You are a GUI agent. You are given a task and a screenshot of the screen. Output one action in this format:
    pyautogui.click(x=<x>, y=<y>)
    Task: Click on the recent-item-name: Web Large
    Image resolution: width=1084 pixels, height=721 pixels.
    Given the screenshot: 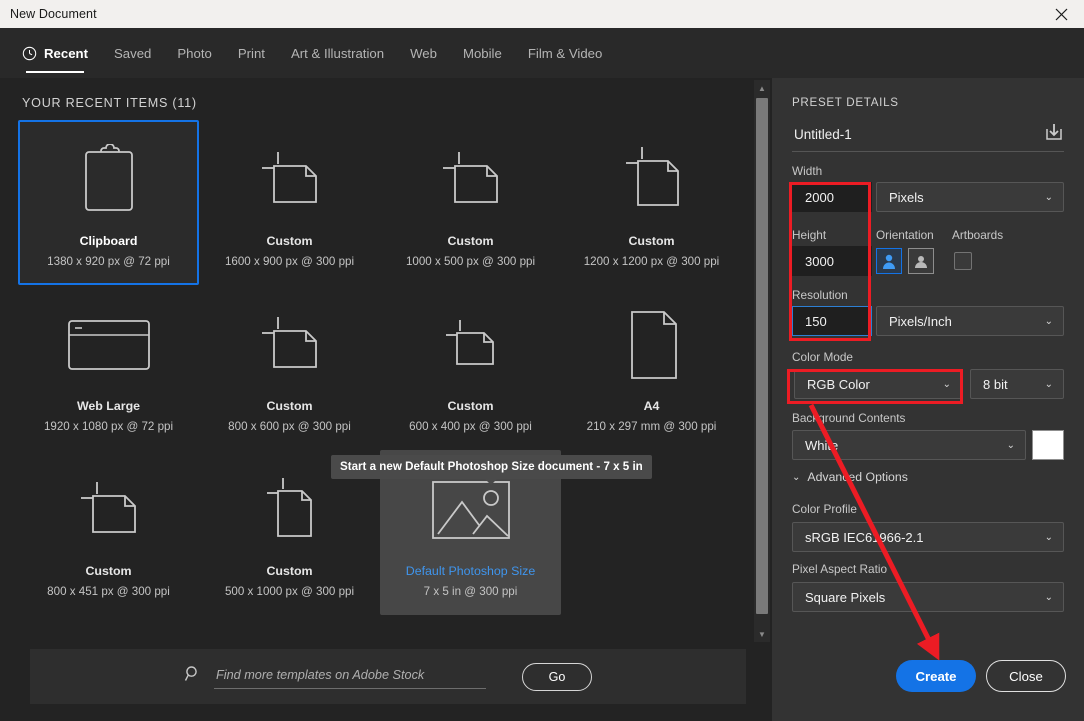 What is the action you would take?
    pyautogui.click(x=108, y=406)
    